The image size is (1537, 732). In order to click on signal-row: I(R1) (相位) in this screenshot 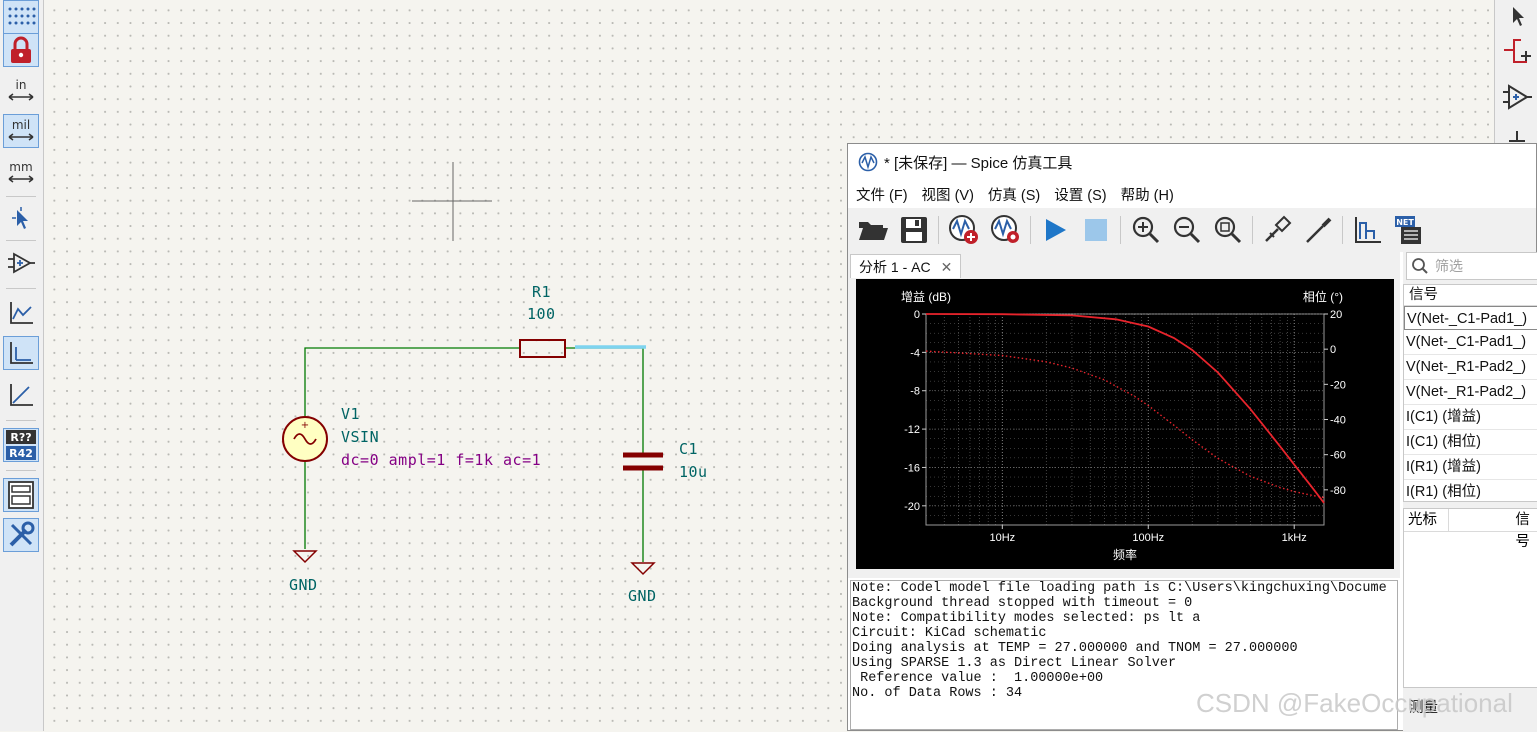, I will do `click(1470, 490)`.